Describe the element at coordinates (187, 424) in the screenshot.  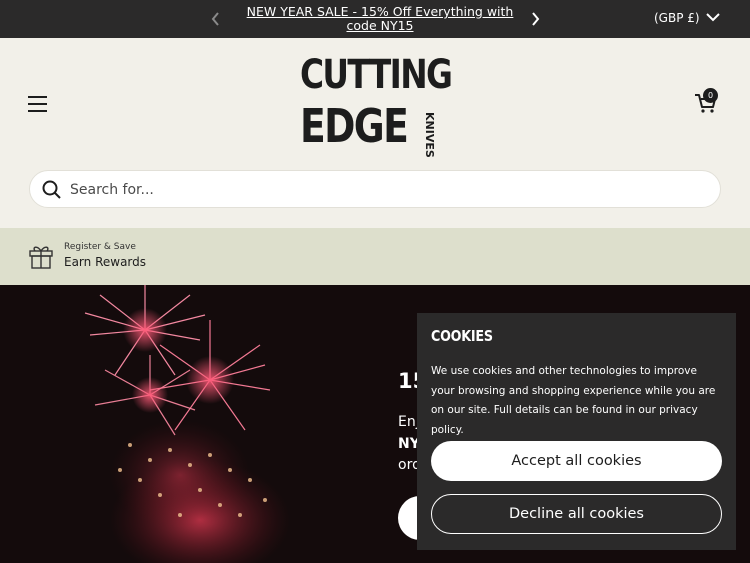
I see `fireworks-image` at that location.